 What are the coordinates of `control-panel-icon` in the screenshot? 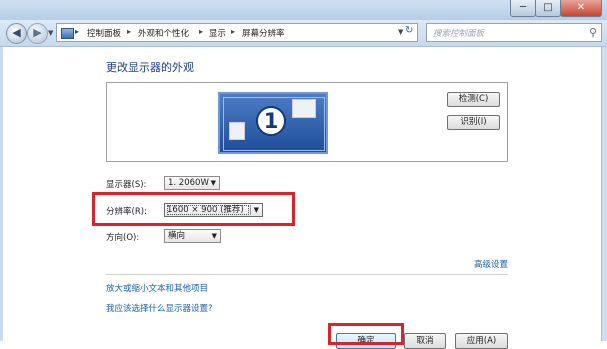 It's located at (67, 33).